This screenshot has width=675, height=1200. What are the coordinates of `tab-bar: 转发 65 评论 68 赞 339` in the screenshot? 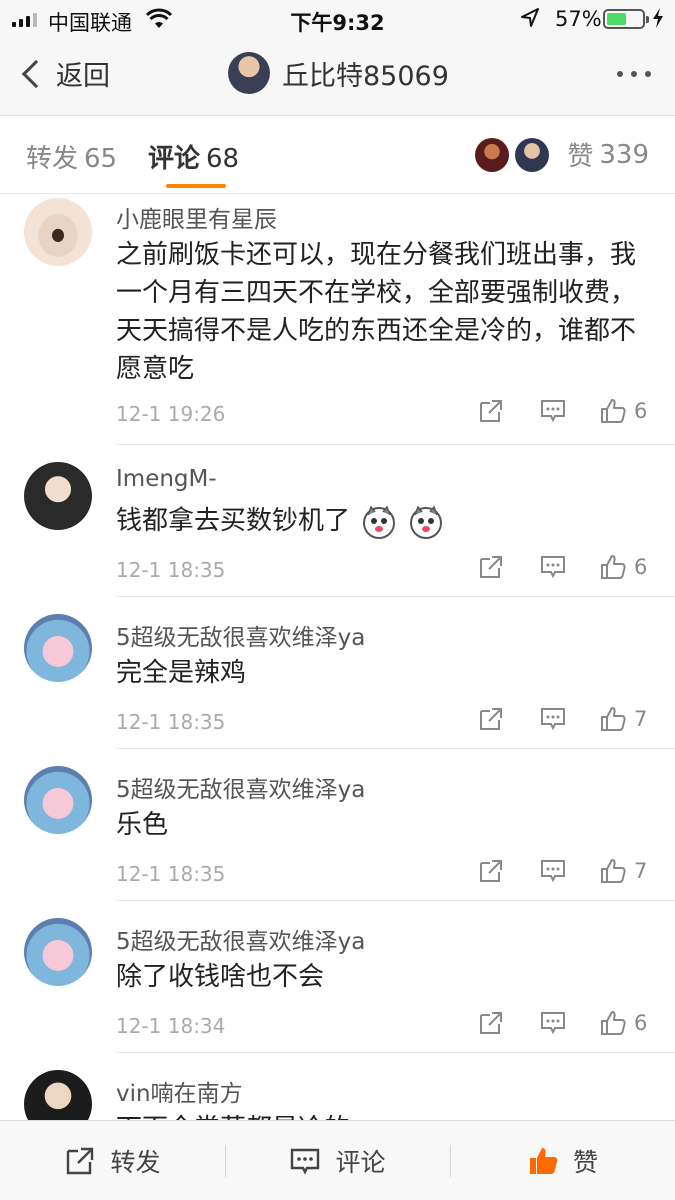 It's located at (337, 155).